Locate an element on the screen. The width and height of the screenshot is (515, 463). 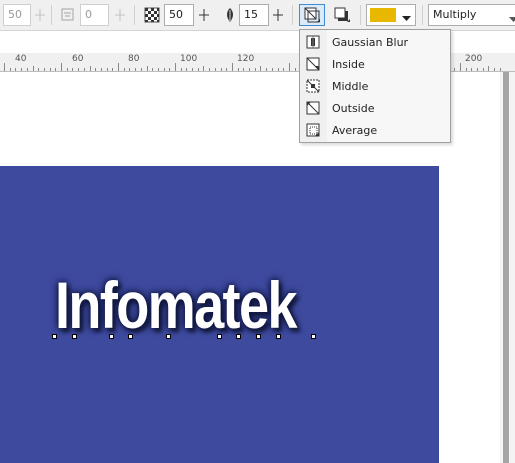
ruler-label-40: 40 is located at coordinates (21, 59).